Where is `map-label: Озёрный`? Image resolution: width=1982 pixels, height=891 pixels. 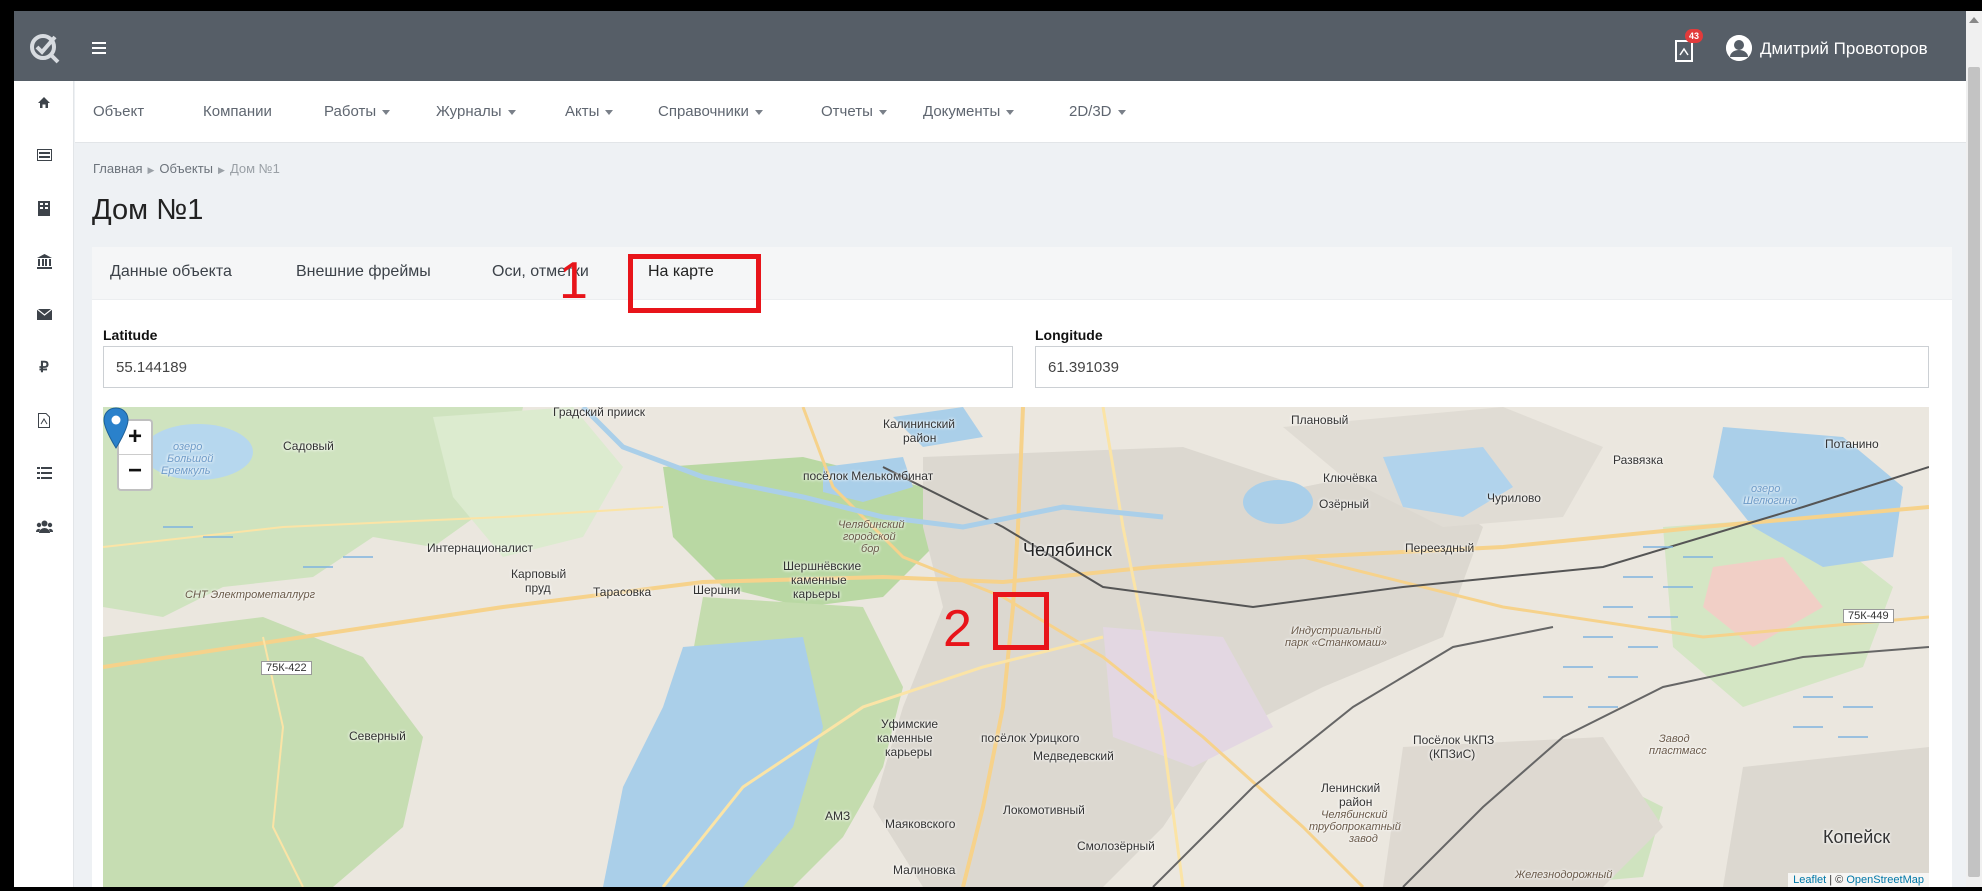
map-label: Озёрный is located at coordinates (1344, 504).